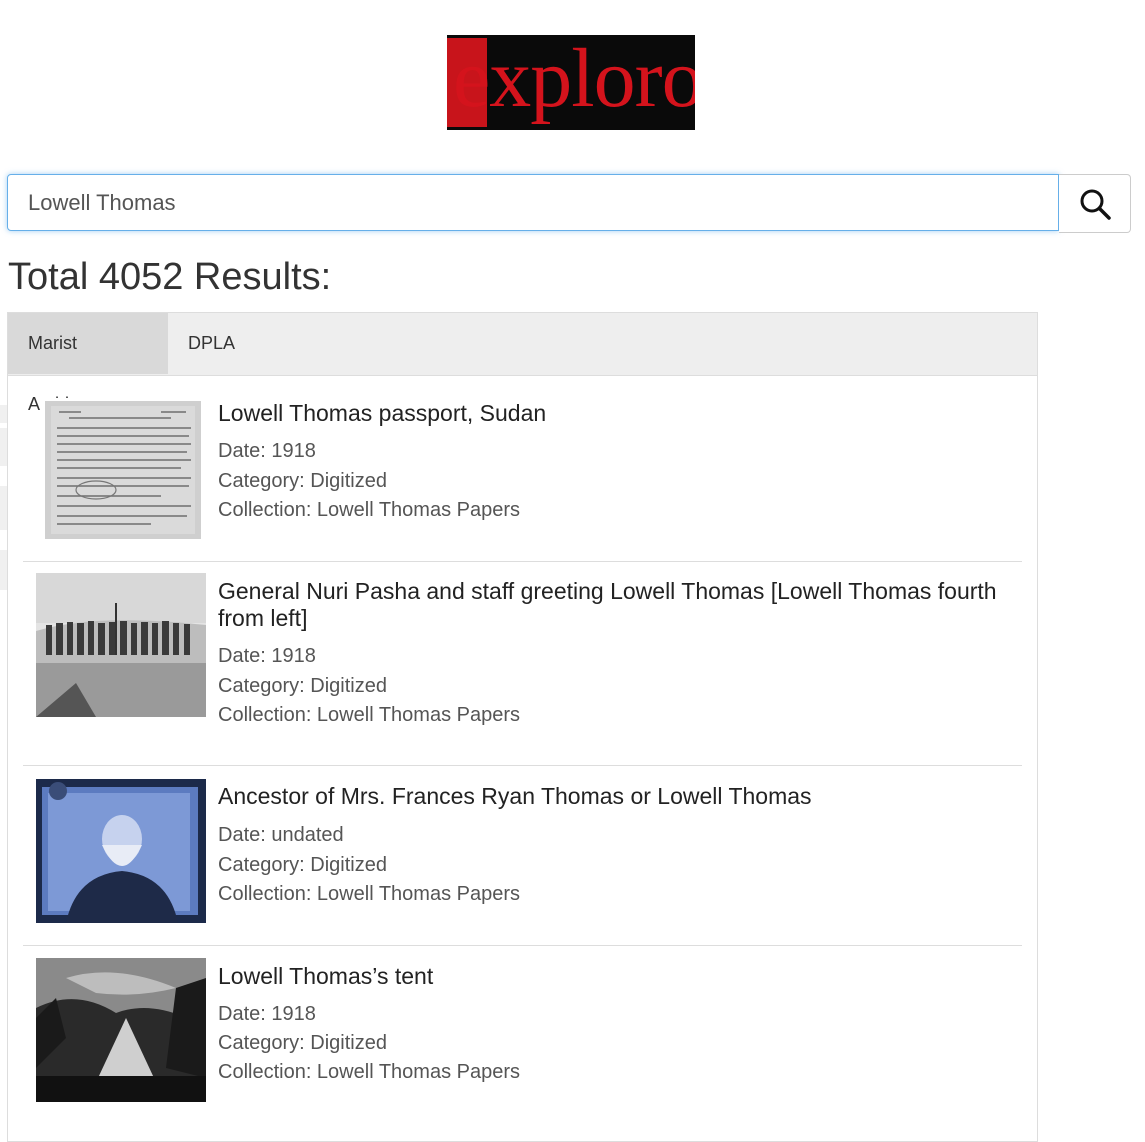 This screenshot has height=1142, width=1145. Describe the element at coordinates (211, 343) in the screenshot. I see `tab-dpla: DPLA` at that location.